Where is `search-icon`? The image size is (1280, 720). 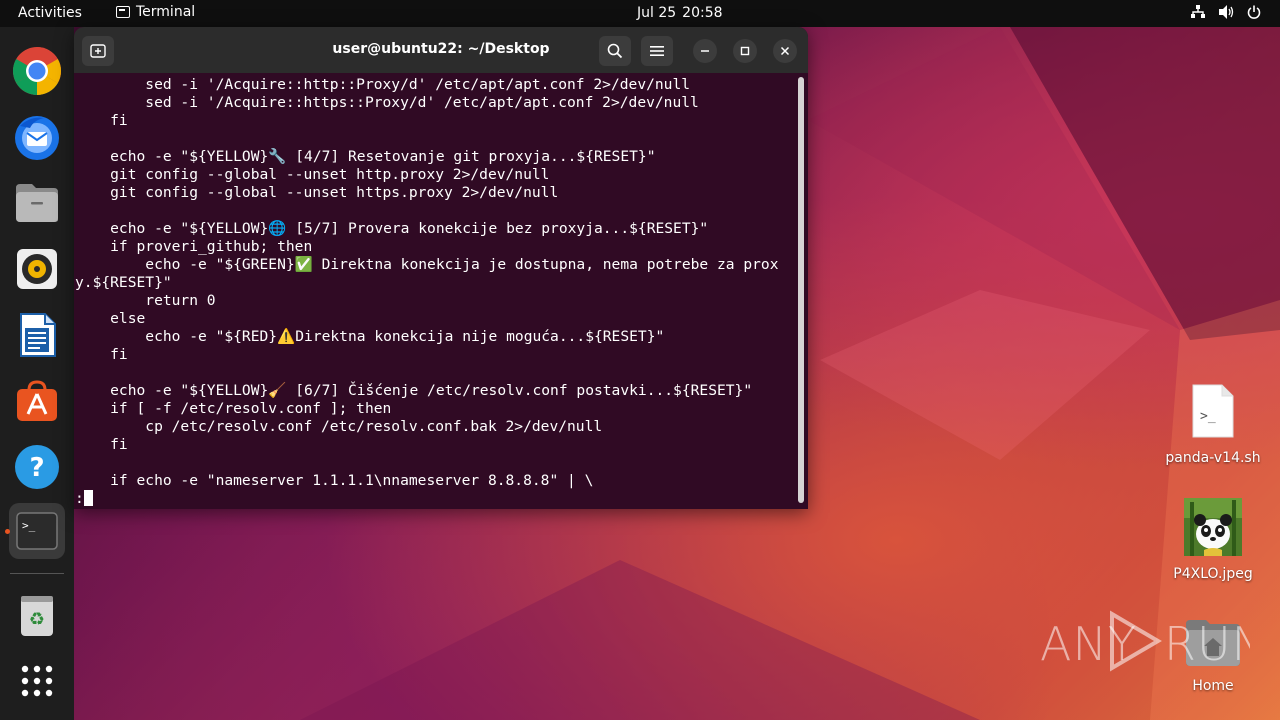
search-icon is located at coordinates (615, 51).